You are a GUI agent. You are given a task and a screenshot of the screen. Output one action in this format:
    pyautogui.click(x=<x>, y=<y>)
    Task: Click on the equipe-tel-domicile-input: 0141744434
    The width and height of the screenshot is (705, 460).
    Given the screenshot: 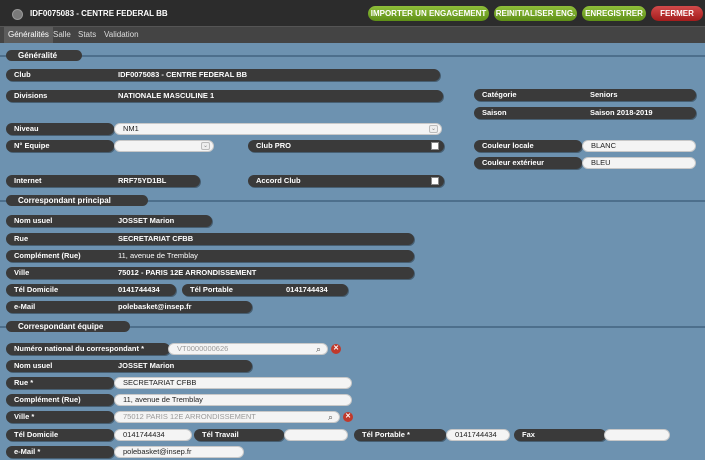 What is the action you would take?
    pyautogui.click(x=153, y=435)
    